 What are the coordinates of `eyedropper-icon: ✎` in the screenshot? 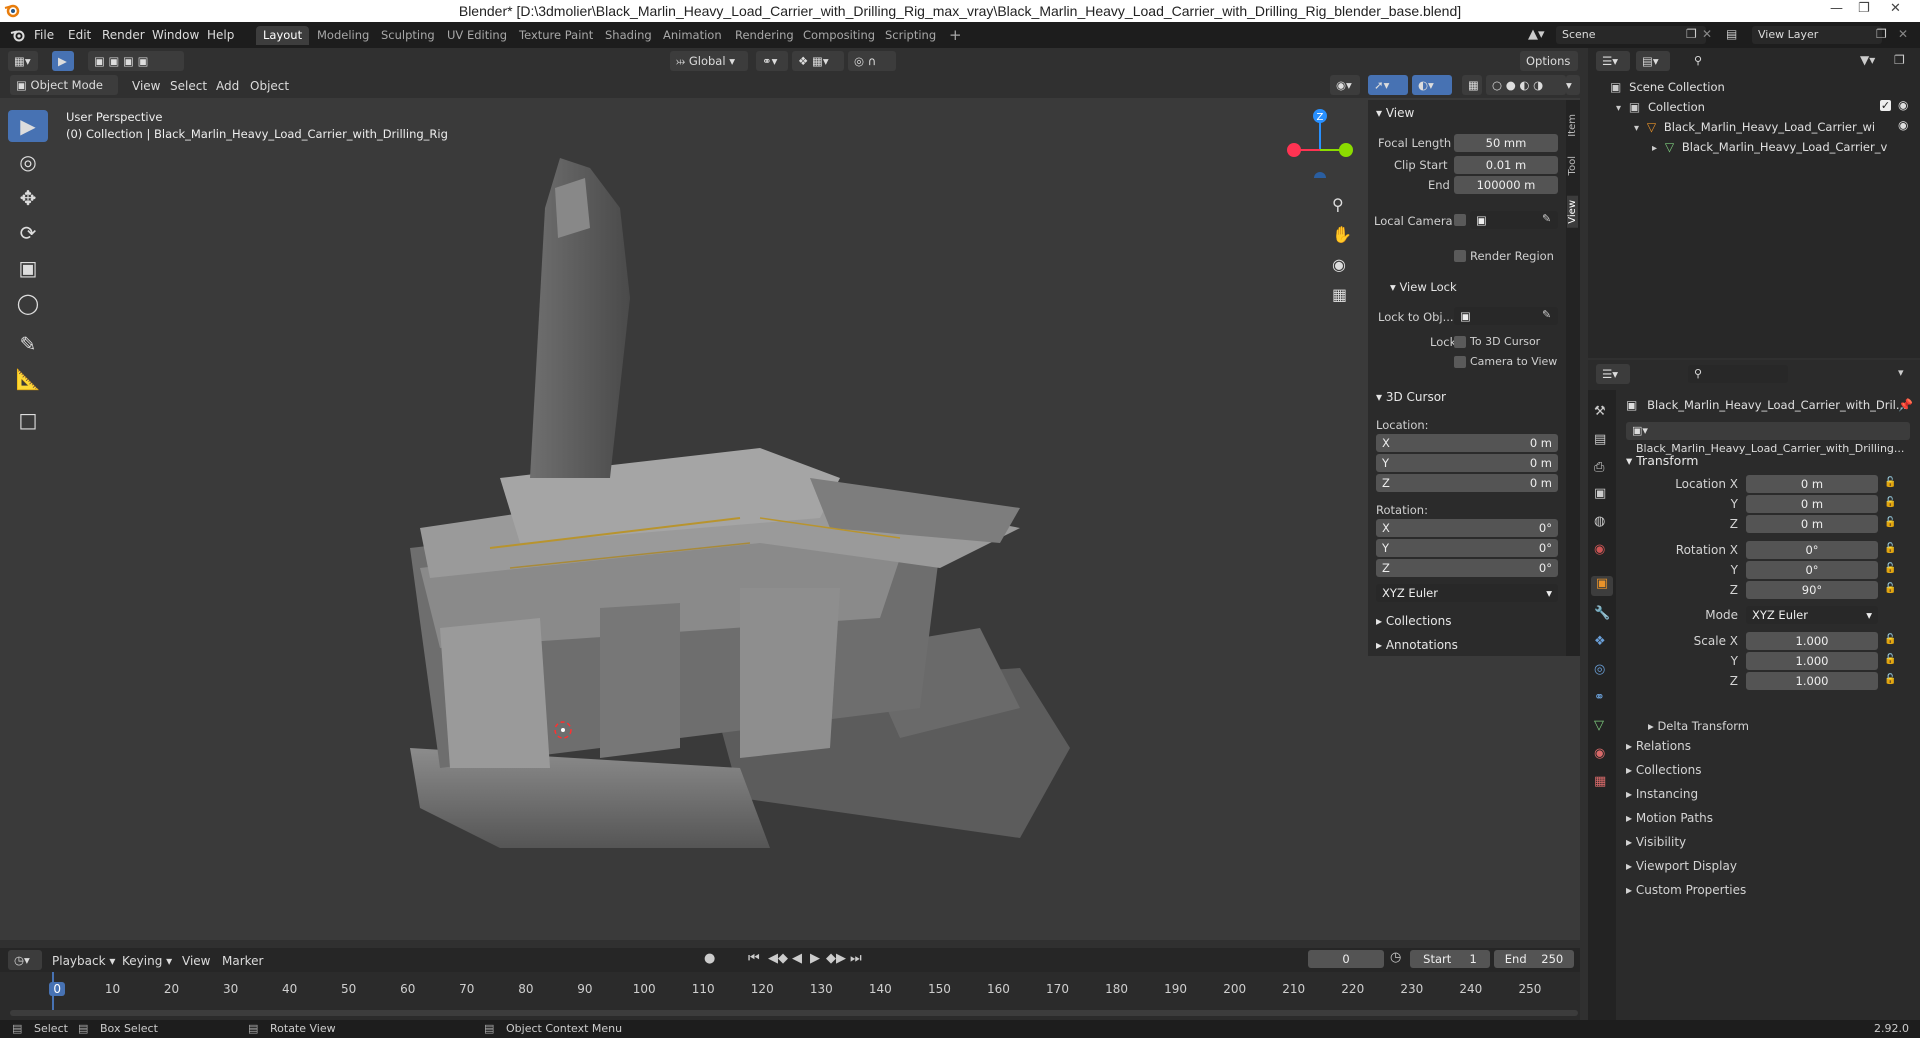 It's located at (1546, 218).